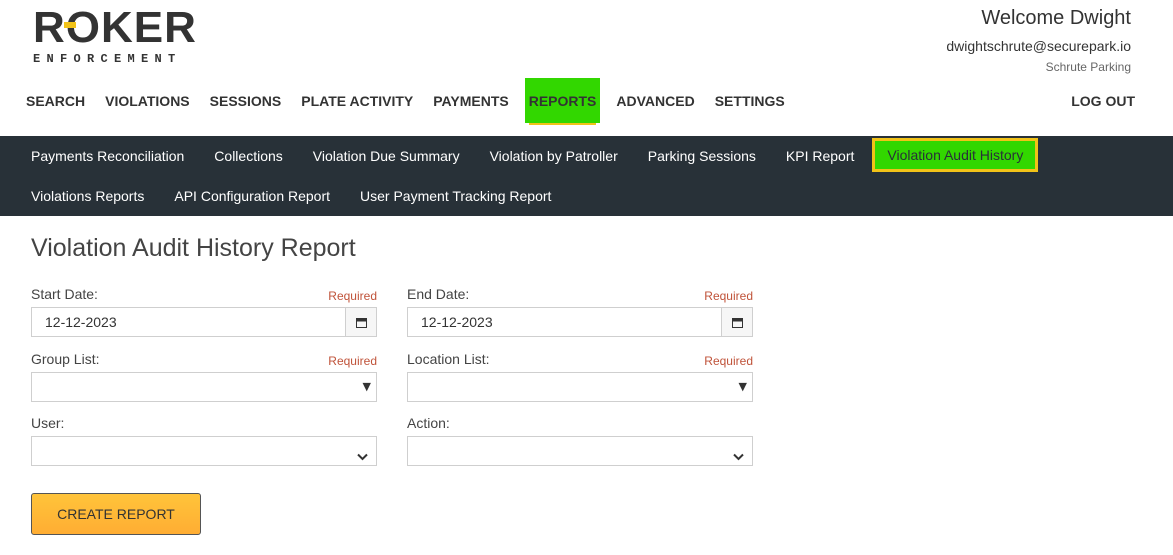 Image resolution: width=1173 pixels, height=555 pixels. What do you see at coordinates (820, 156) in the screenshot?
I see `subnav-kpi-report: KPI Report` at bounding box center [820, 156].